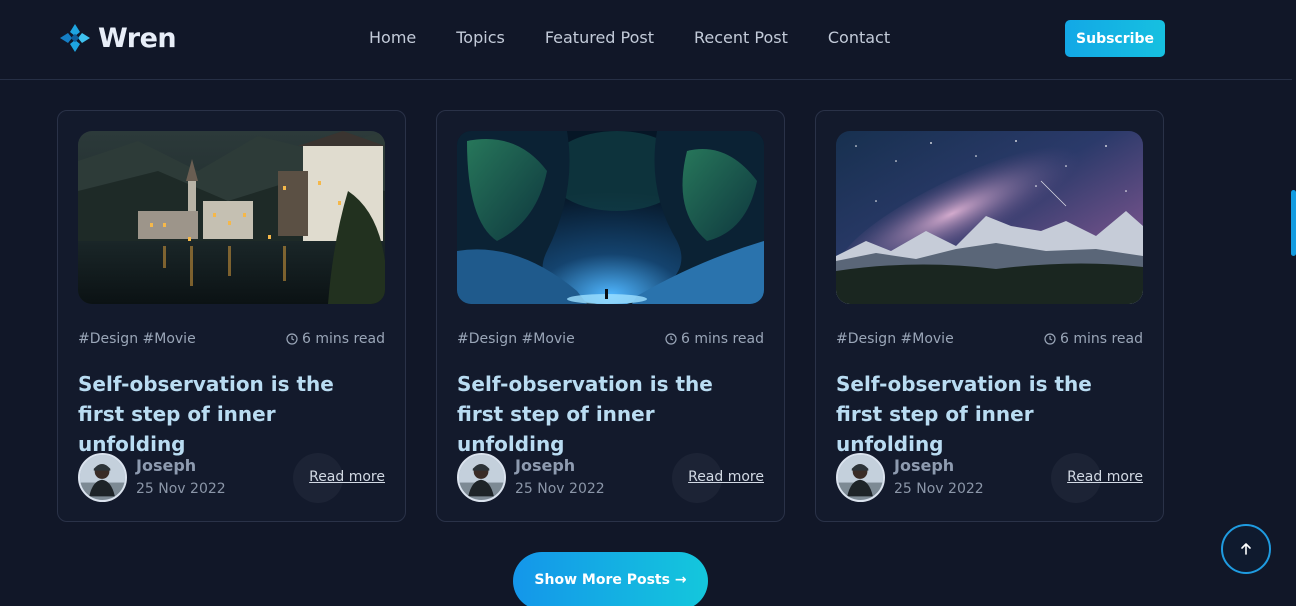  Describe the element at coordinates (599, 38) in the screenshot. I see `nav-featured-post: Featured Post` at that location.